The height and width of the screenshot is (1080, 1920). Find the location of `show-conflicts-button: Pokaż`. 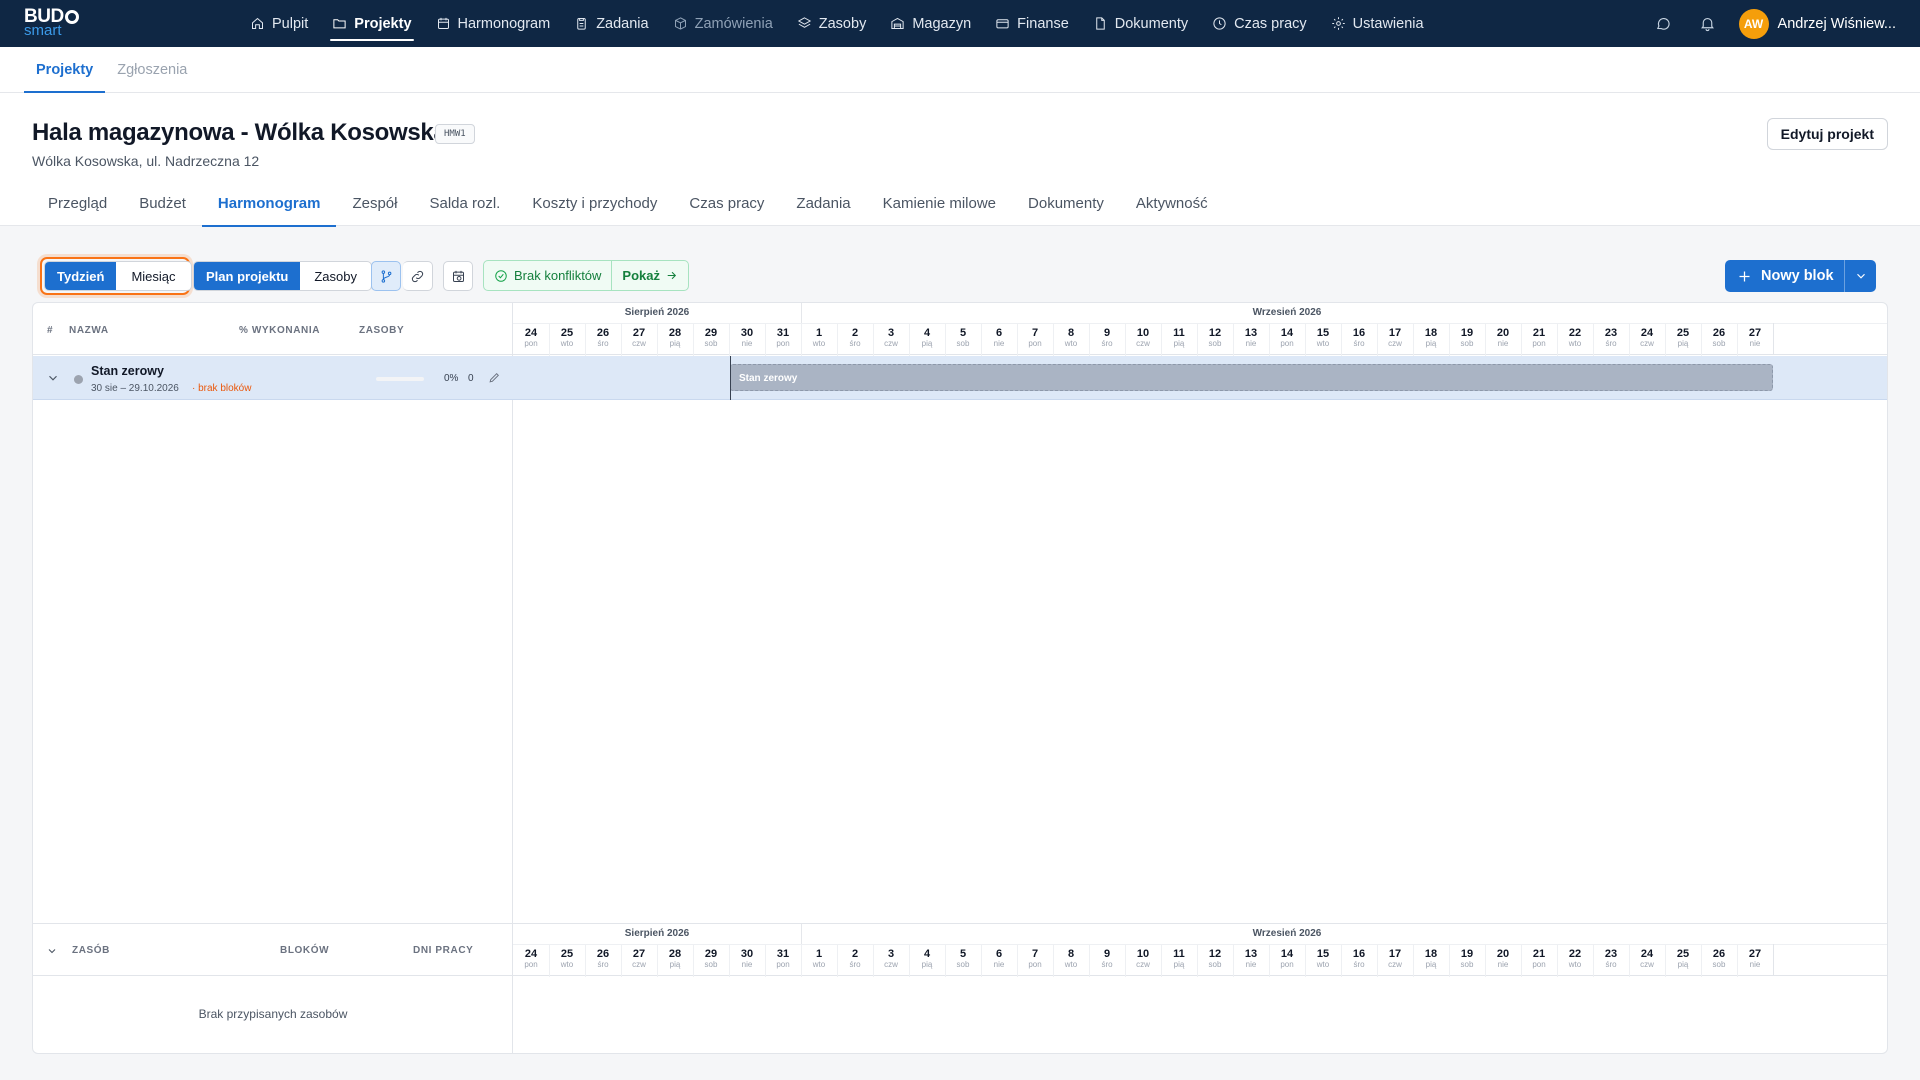

show-conflicts-button: Pokaż is located at coordinates (650, 275).